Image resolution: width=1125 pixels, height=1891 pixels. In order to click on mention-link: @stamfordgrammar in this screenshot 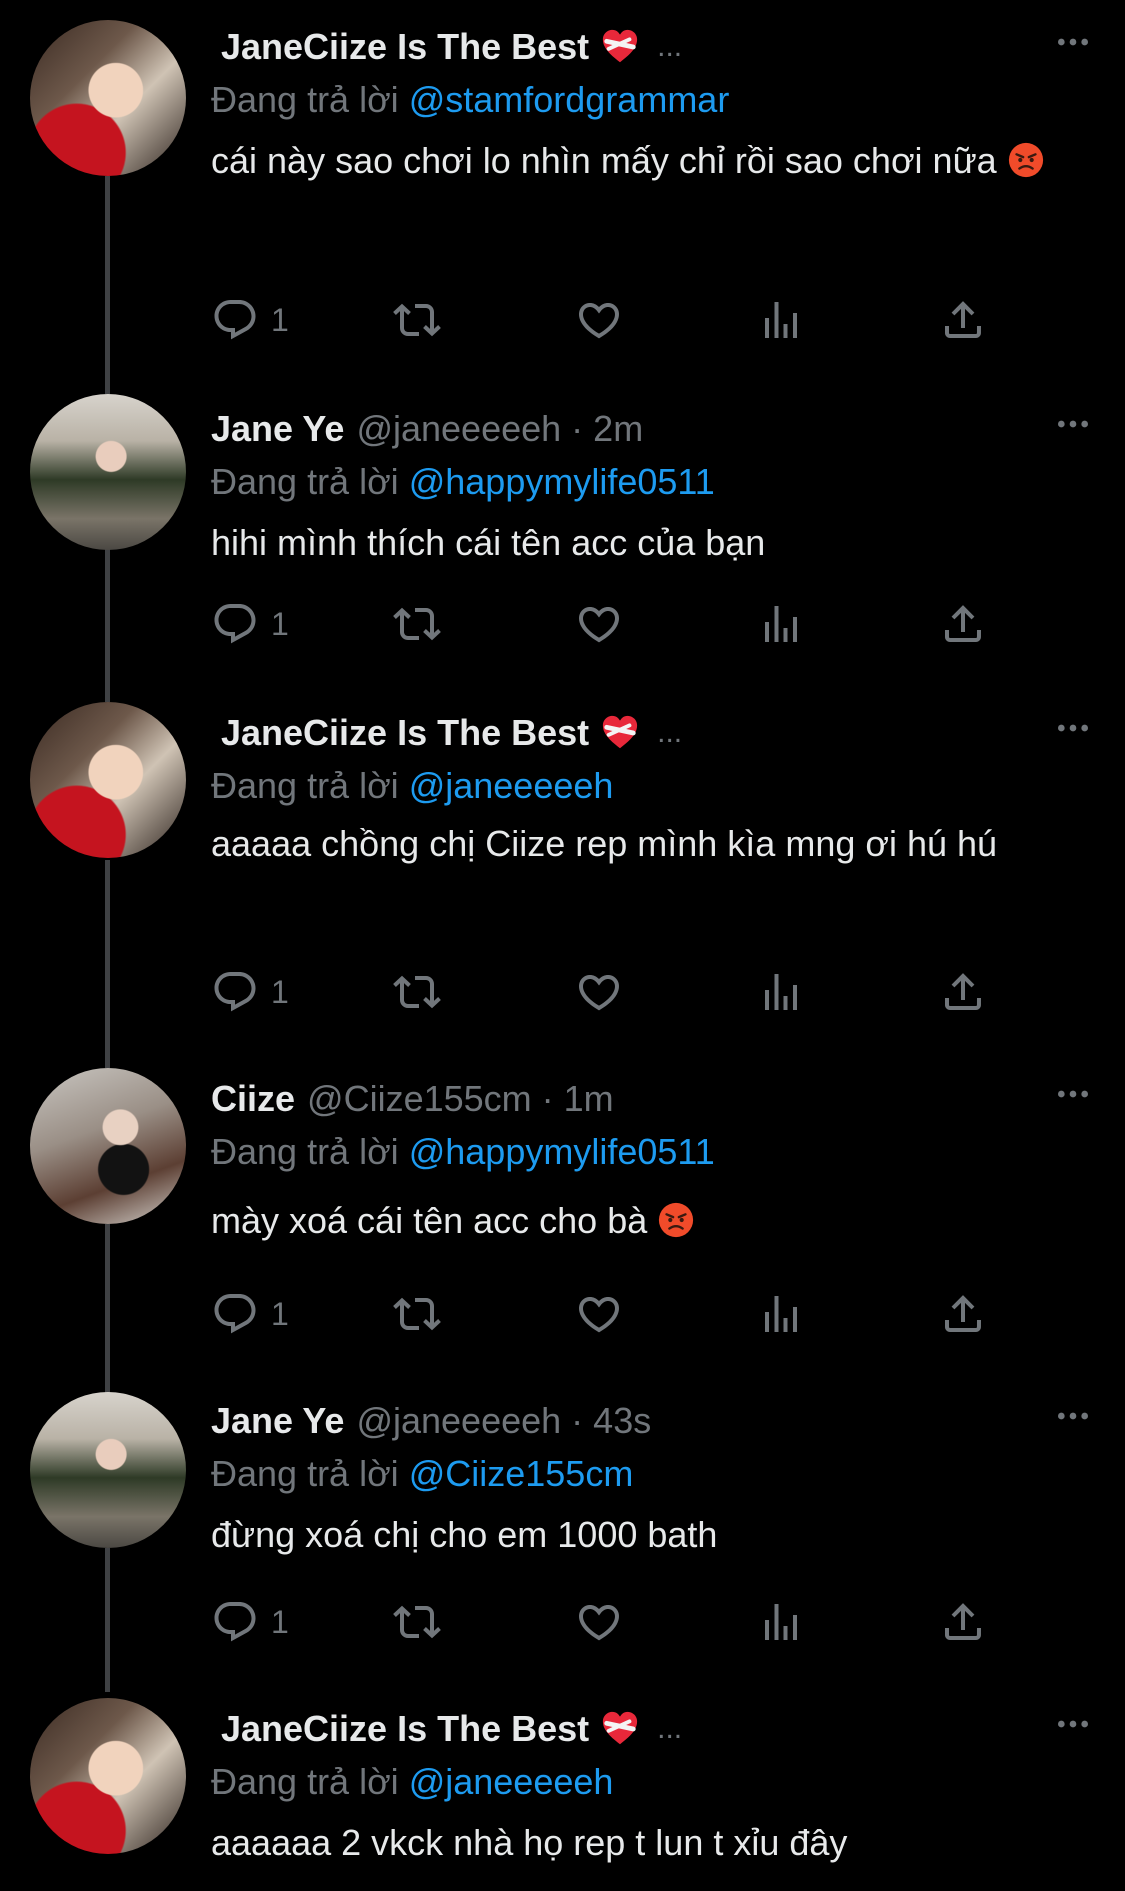, I will do `click(569, 99)`.